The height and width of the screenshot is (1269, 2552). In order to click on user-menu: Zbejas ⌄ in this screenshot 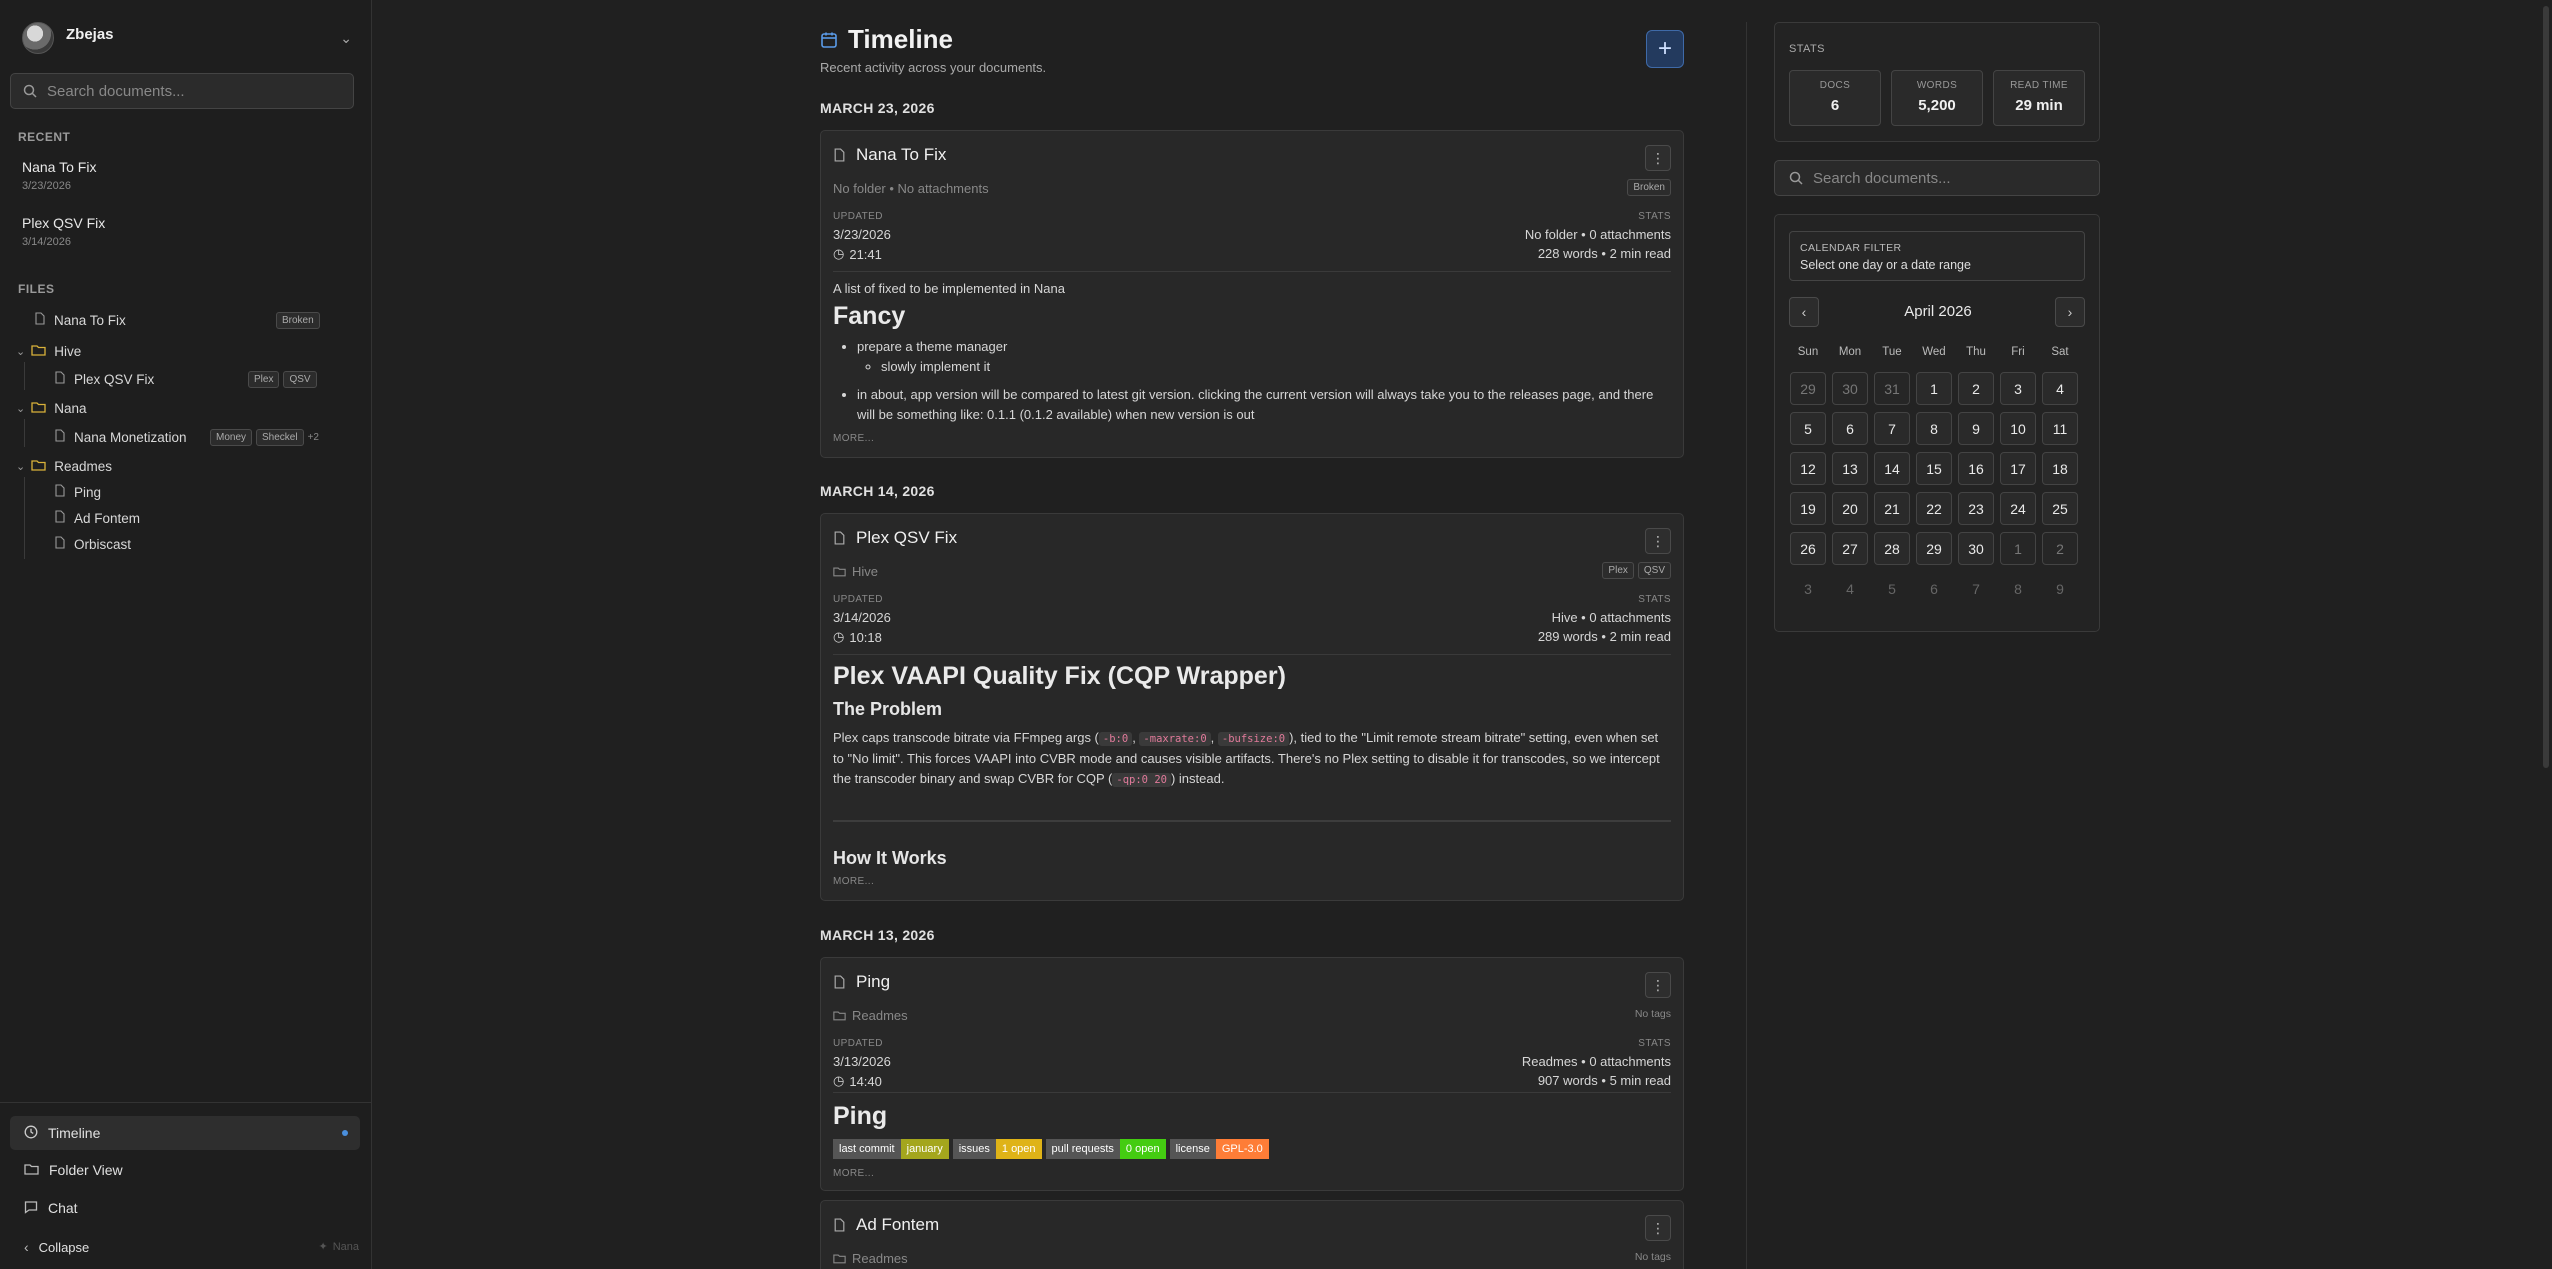, I will do `click(187, 38)`.